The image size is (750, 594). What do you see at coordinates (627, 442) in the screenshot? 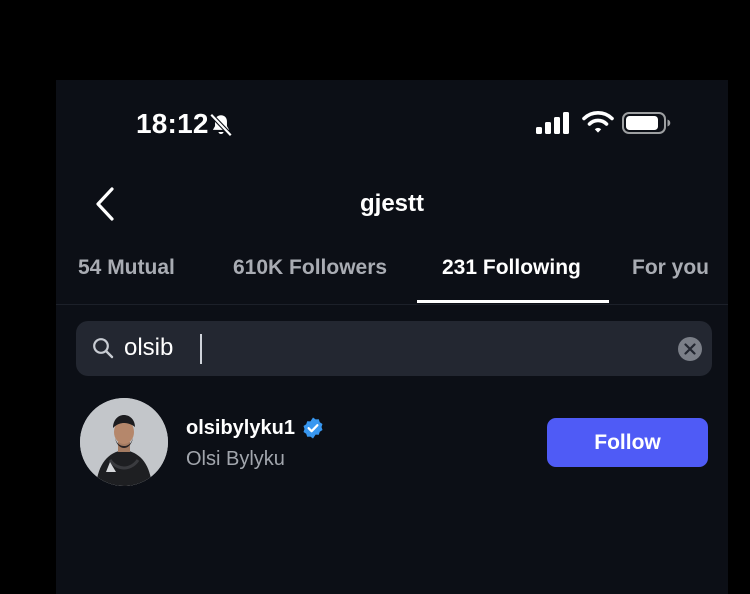
I see `follow-button: Follow` at bounding box center [627, 442].